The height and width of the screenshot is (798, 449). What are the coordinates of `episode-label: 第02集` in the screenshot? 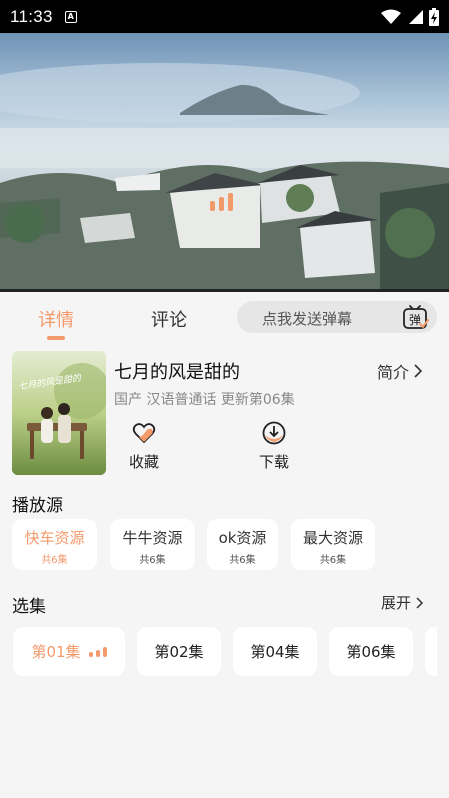 It's located at (179, 652).